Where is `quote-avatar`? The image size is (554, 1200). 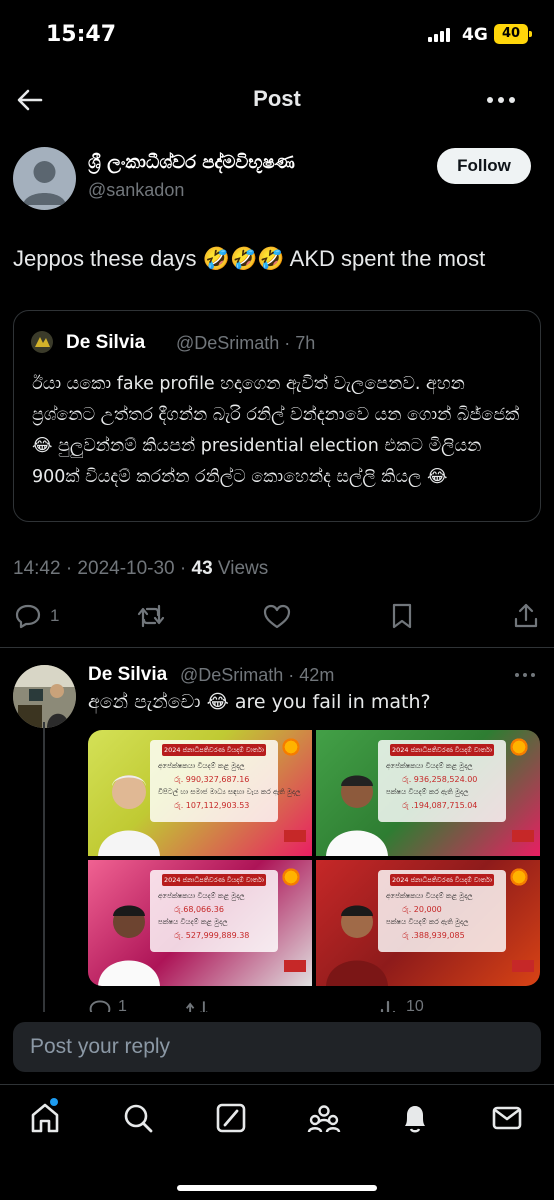
quote-avatar is located at coordinates (42, 342).